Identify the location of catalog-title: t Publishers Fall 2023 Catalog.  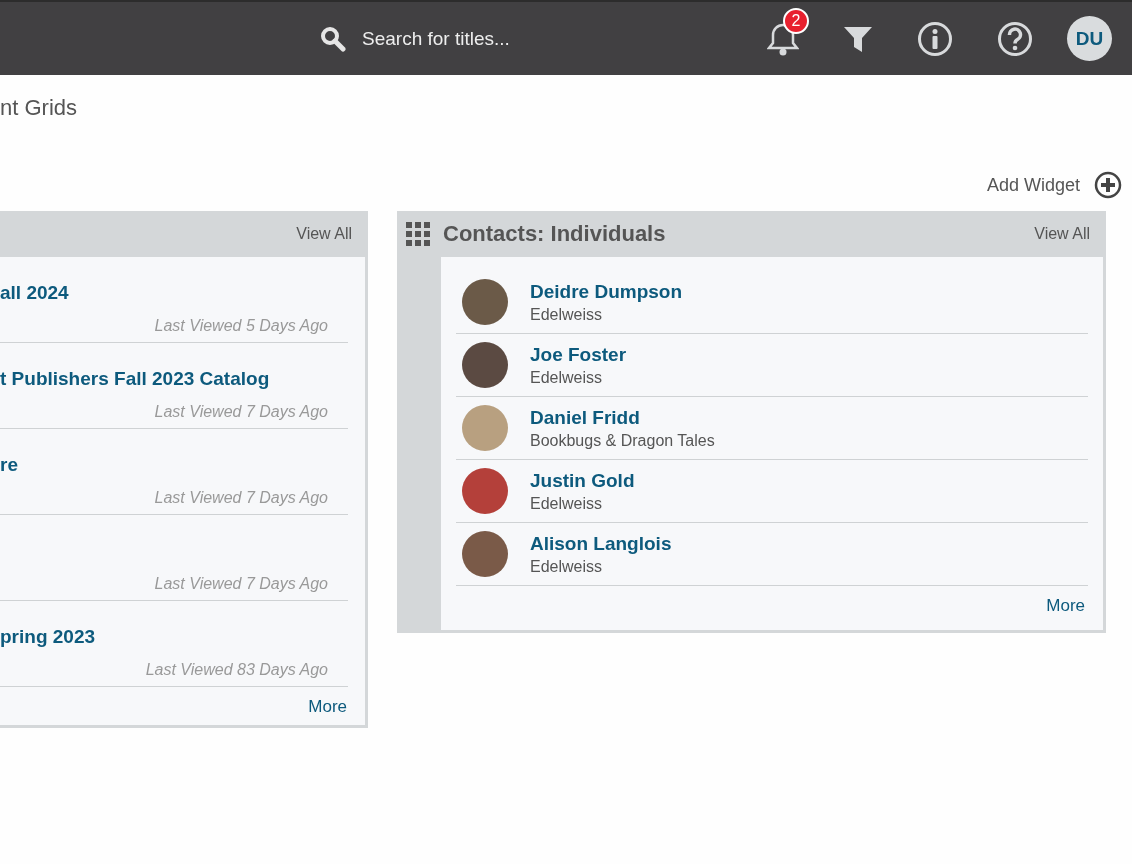
(135, 378).